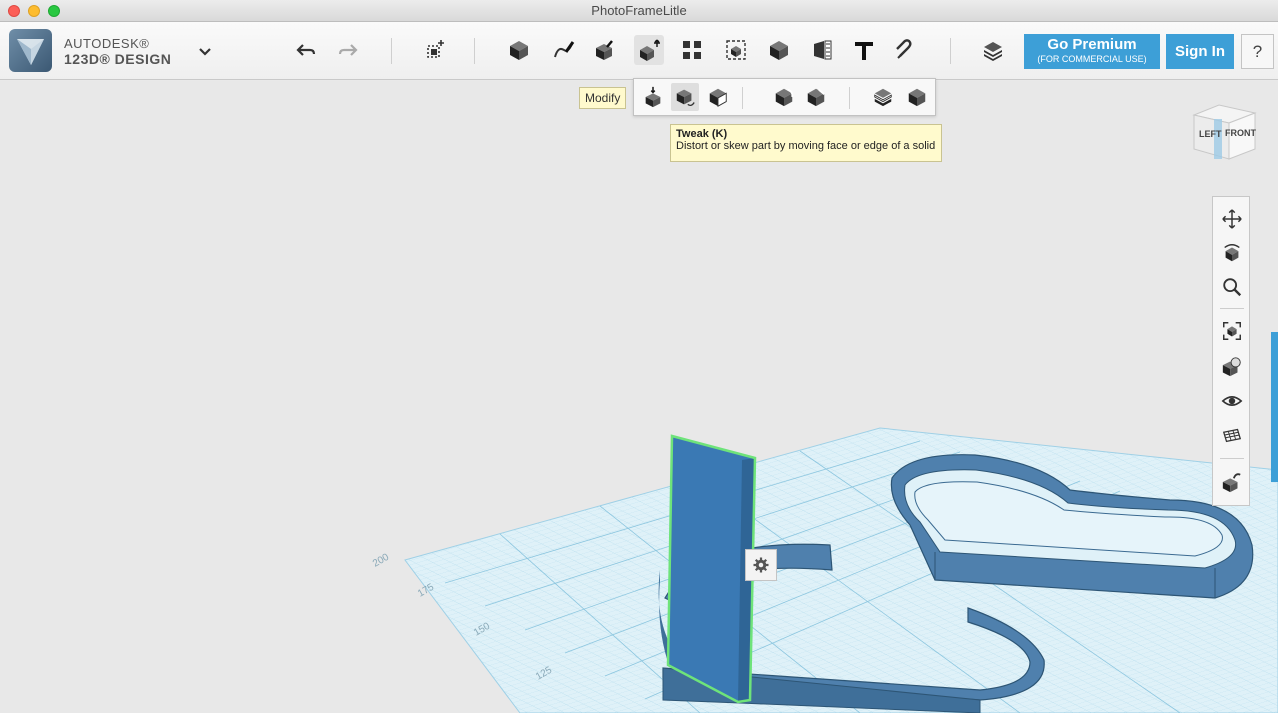  I want to click on sketch-button, so click(564, 50).